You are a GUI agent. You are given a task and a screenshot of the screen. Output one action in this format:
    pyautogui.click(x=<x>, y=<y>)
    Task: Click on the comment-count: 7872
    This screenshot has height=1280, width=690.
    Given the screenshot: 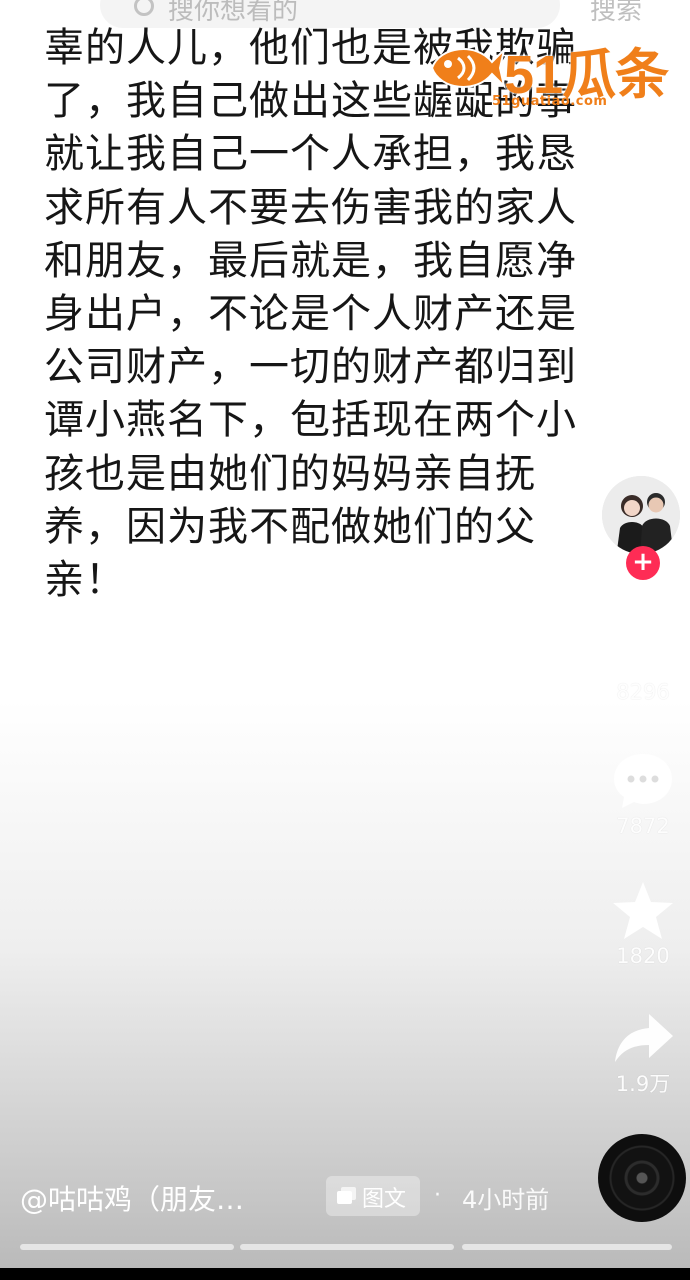 What is the action you would take?
    pyautogui.click(x=643, y=826)
    